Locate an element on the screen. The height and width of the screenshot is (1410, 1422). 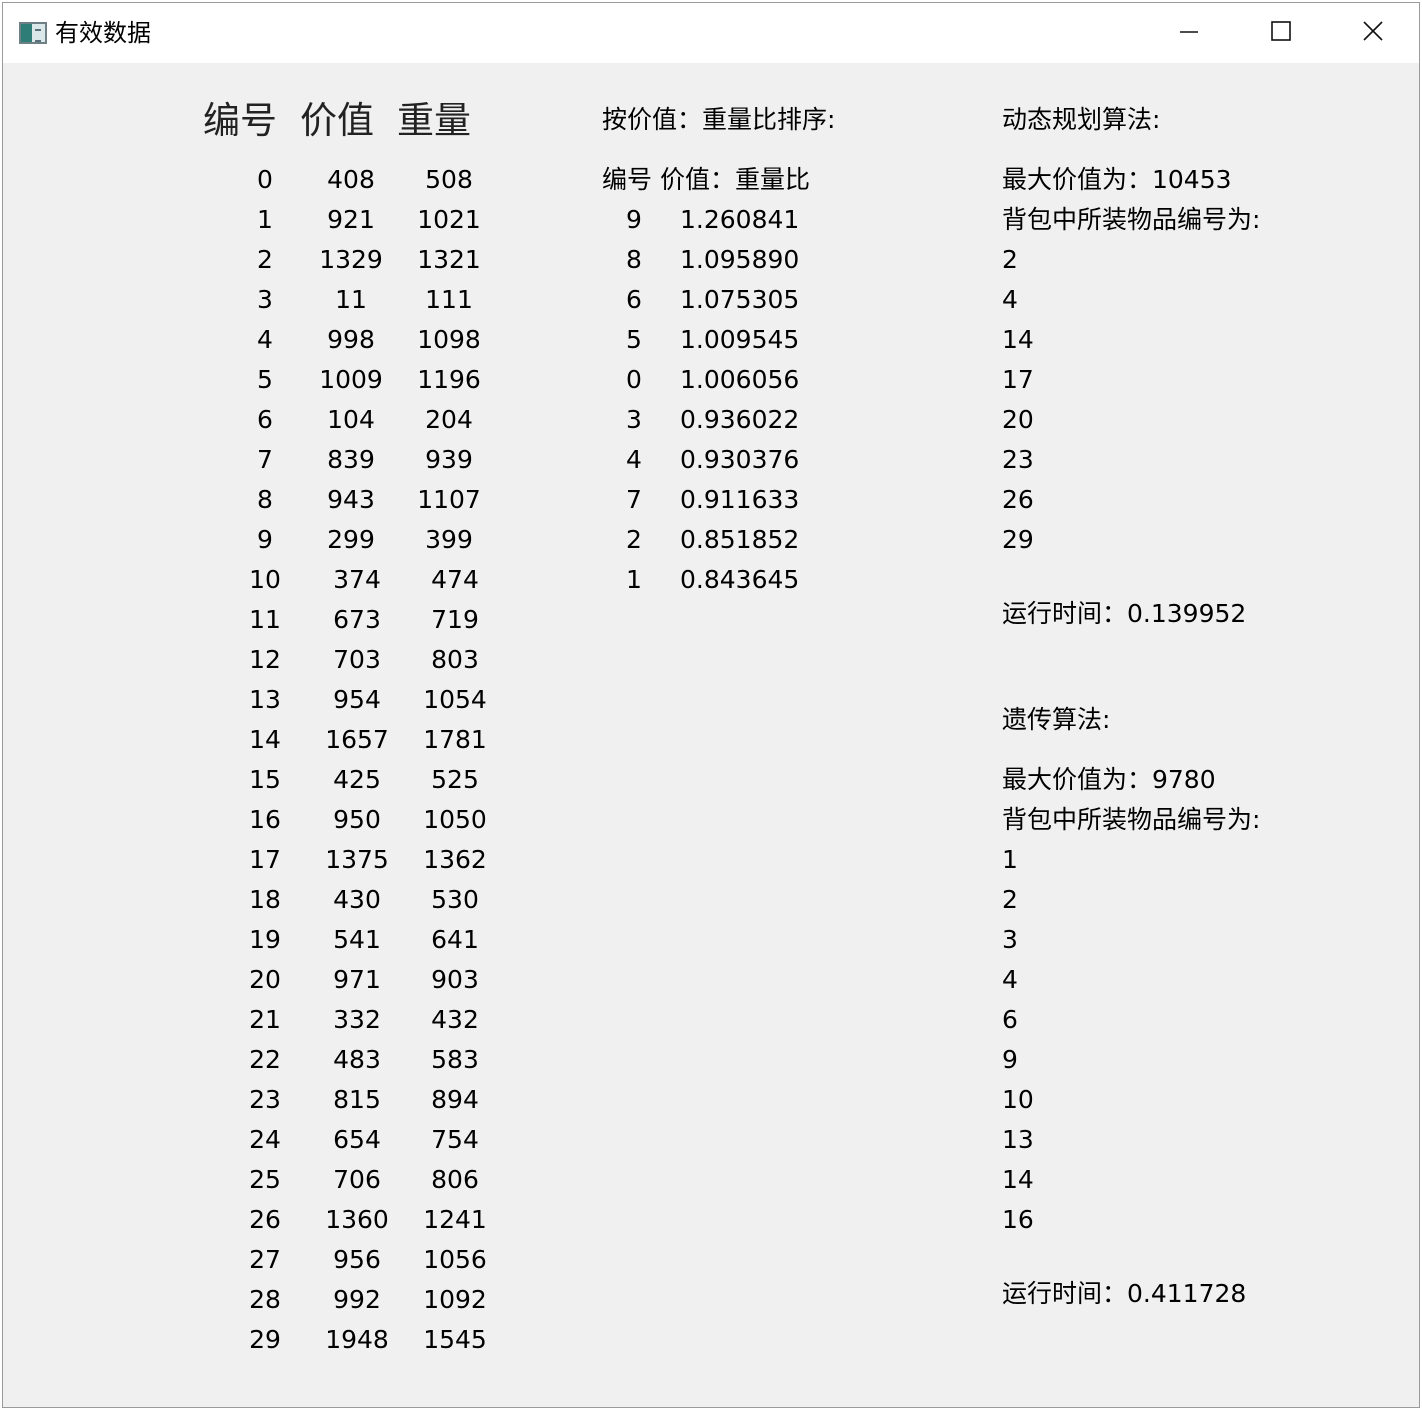
cell-id: 0 is located at coordinates (265, 179).